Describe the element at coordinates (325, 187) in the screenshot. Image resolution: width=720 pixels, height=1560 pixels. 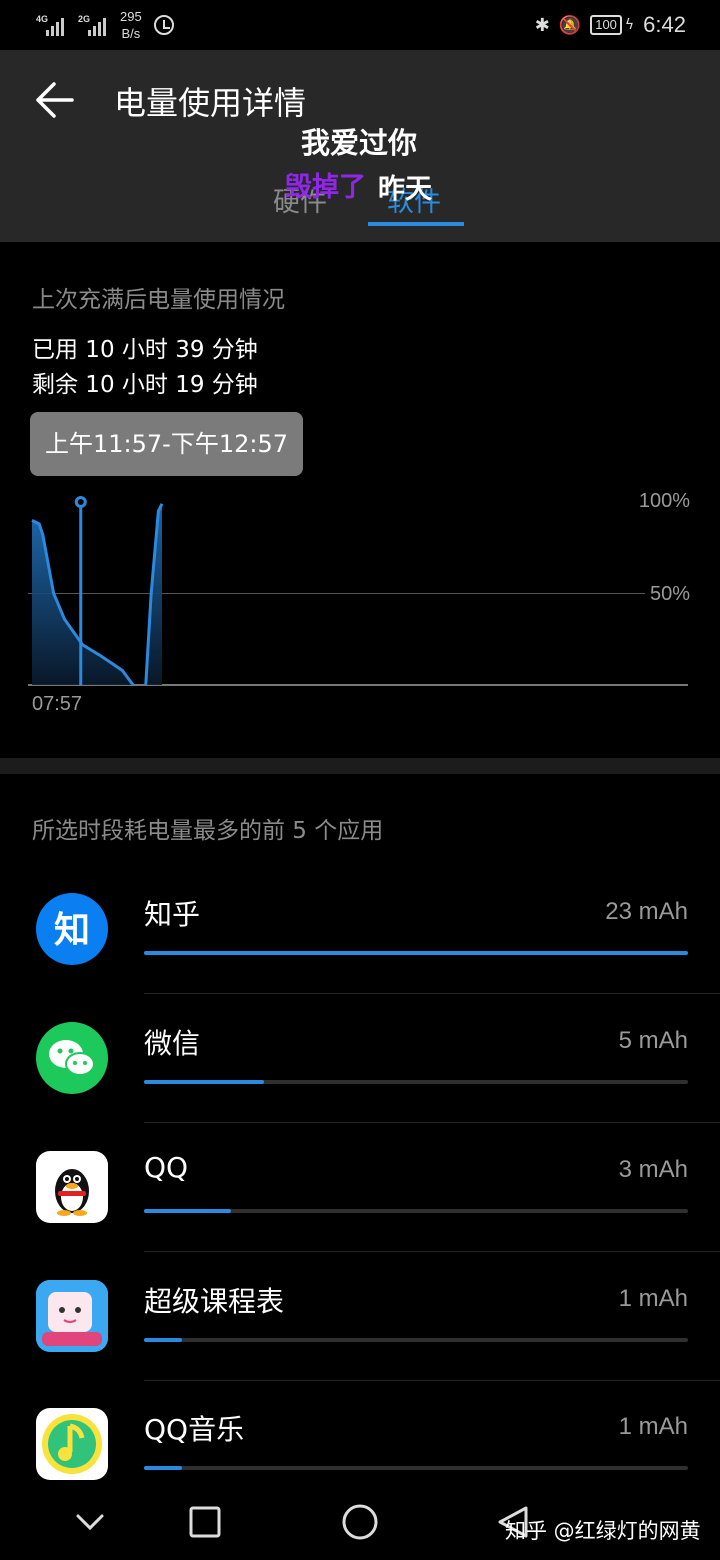
I see `overlay-caption-2: 毁掉了` at that location.